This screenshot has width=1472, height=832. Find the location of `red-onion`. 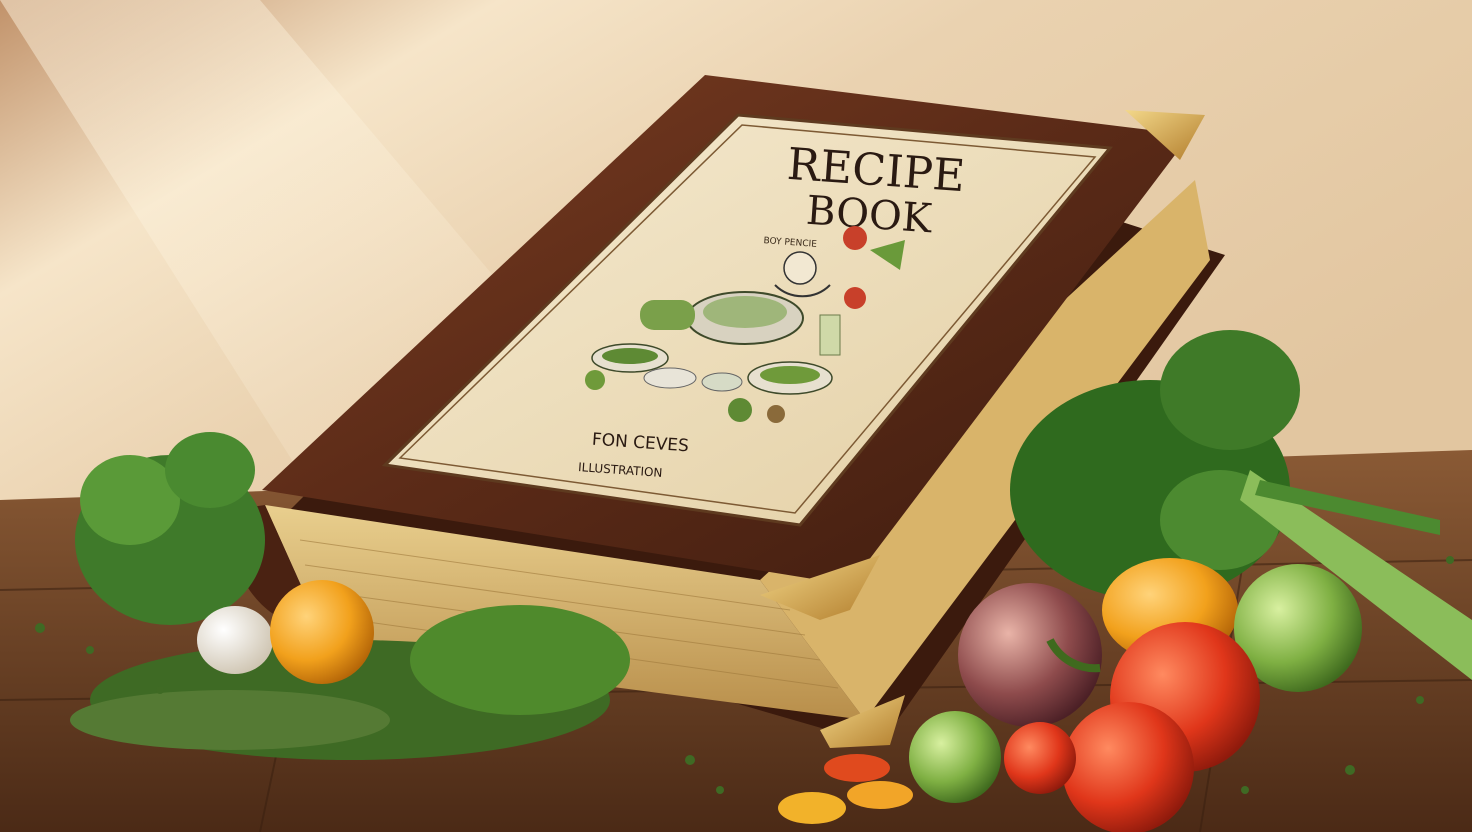

red-onion is located at coordinates (1030, 655).